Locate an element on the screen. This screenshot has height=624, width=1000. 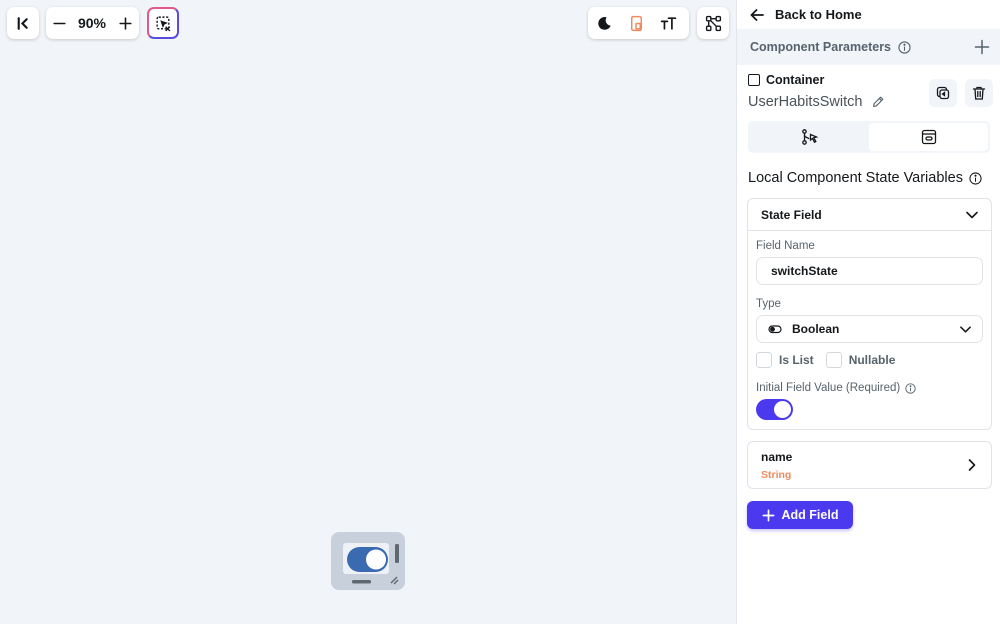
nullable-label: Nullable is located at coordinates (872, 360).